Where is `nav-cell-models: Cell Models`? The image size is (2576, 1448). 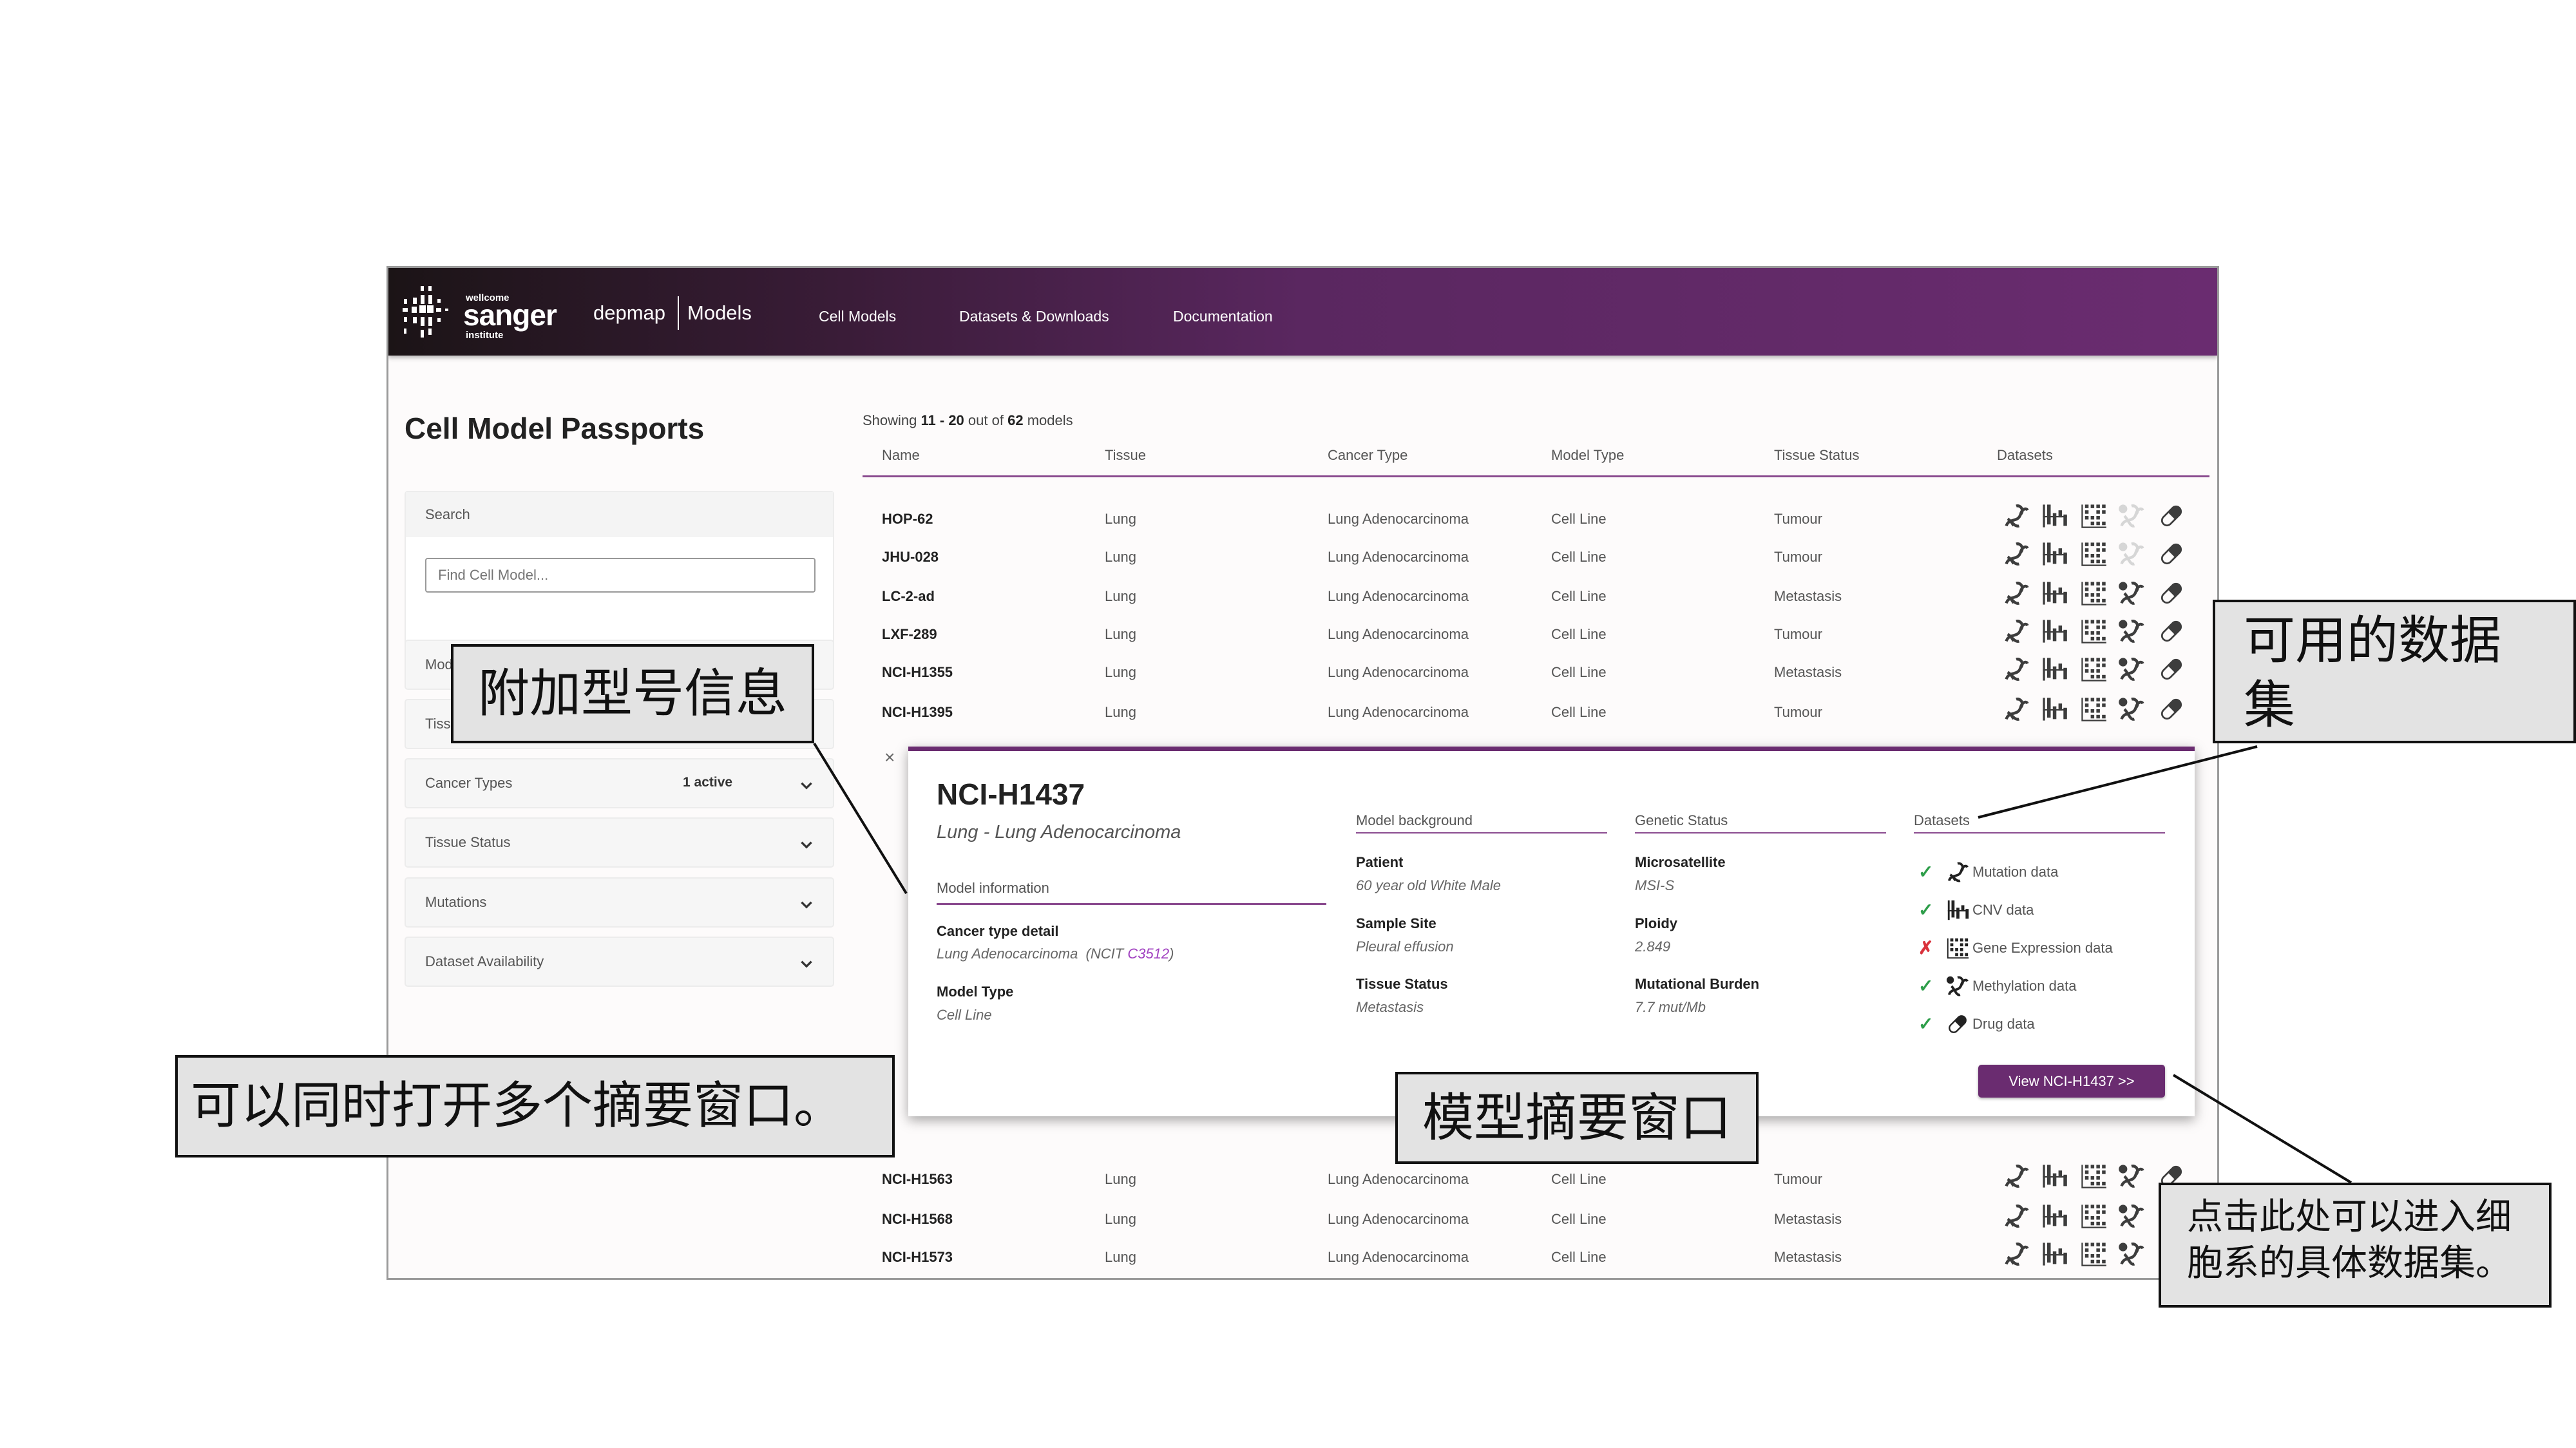 nav-cell-models: Cell Models is located at coordinates (857, 316).